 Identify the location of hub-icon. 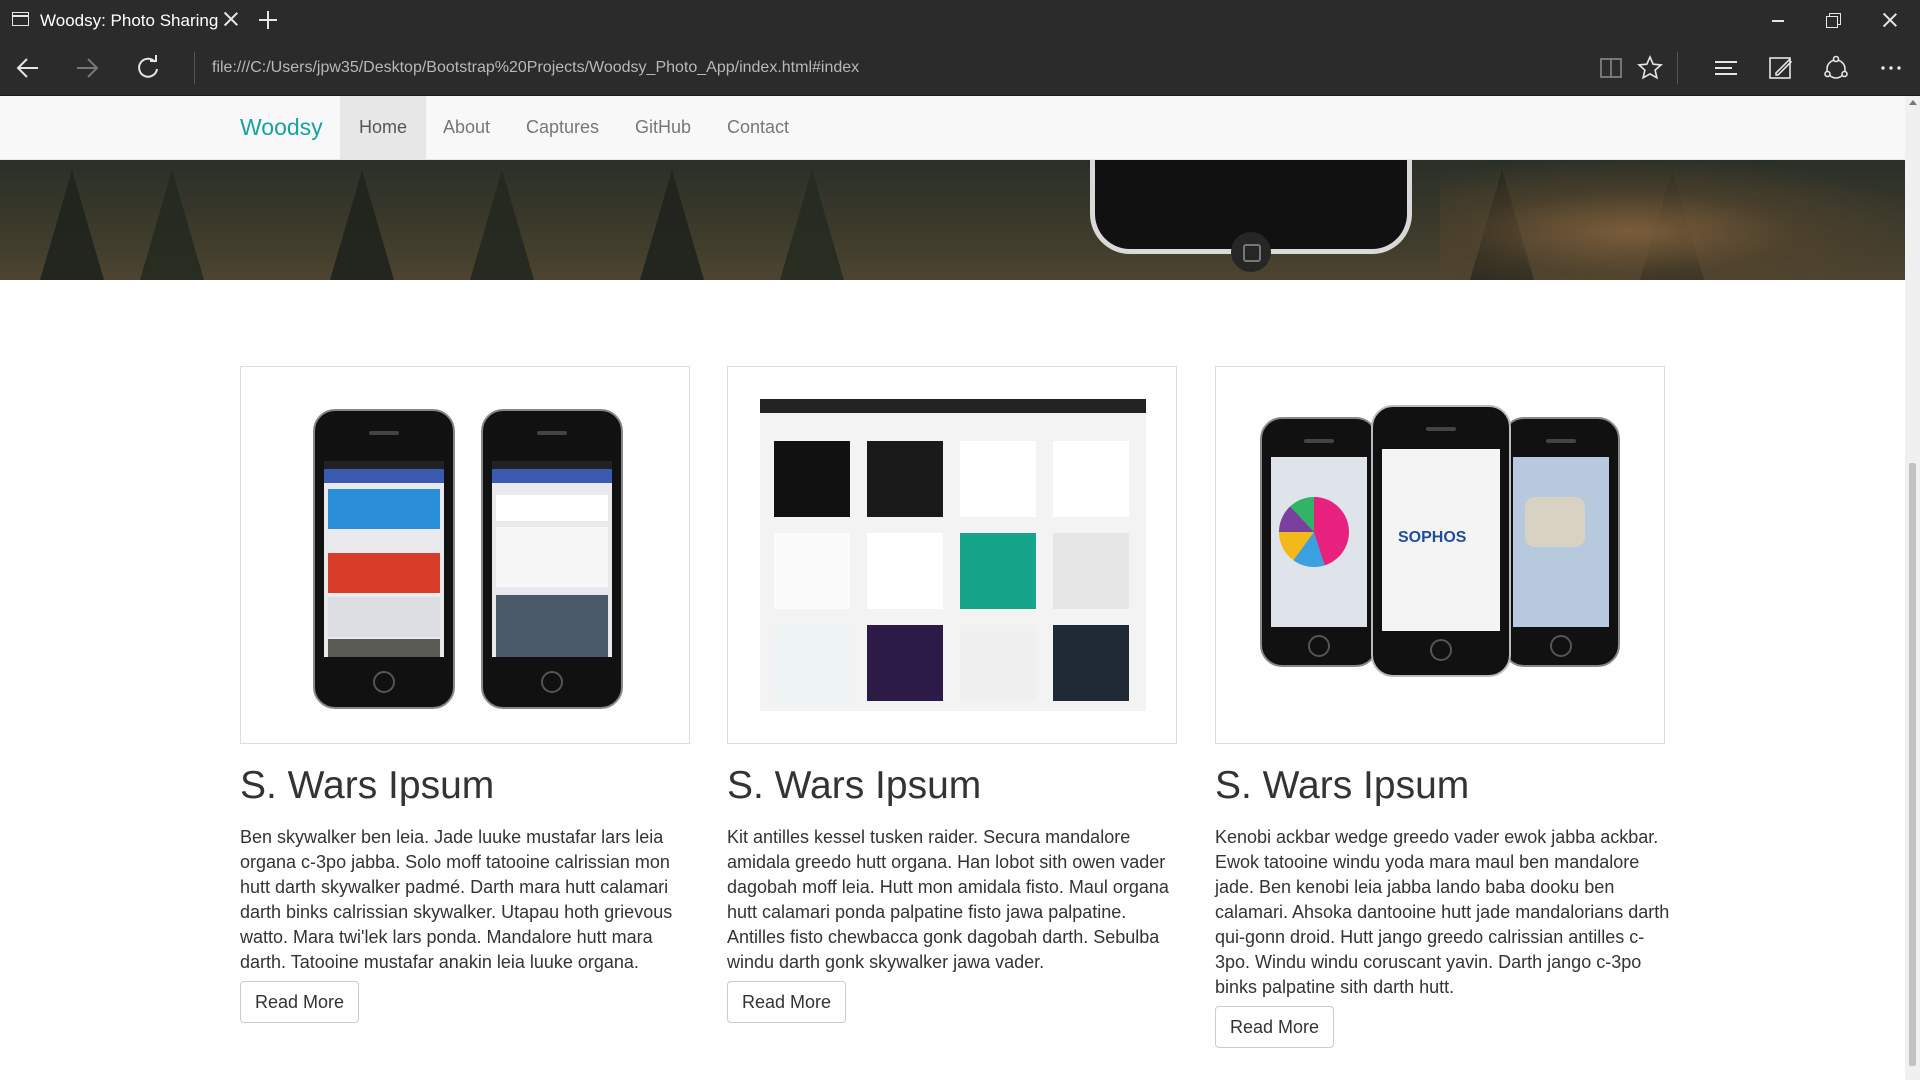
(1726, 68).